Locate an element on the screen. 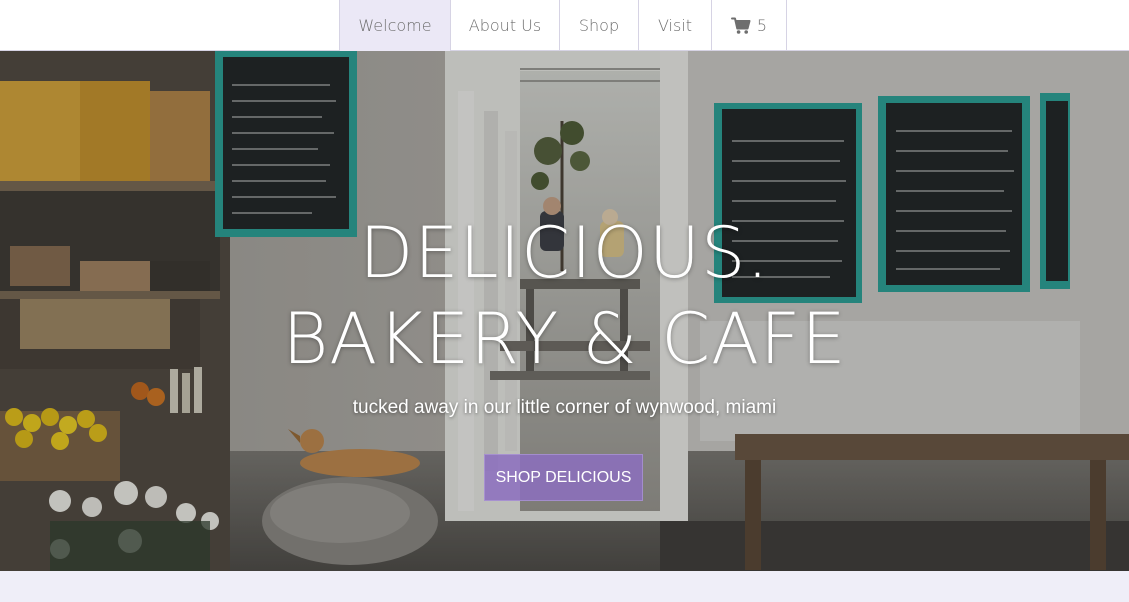 The image size is (1129, 602). nav-item-about-us: About Us is located at coordinates (505, 25).